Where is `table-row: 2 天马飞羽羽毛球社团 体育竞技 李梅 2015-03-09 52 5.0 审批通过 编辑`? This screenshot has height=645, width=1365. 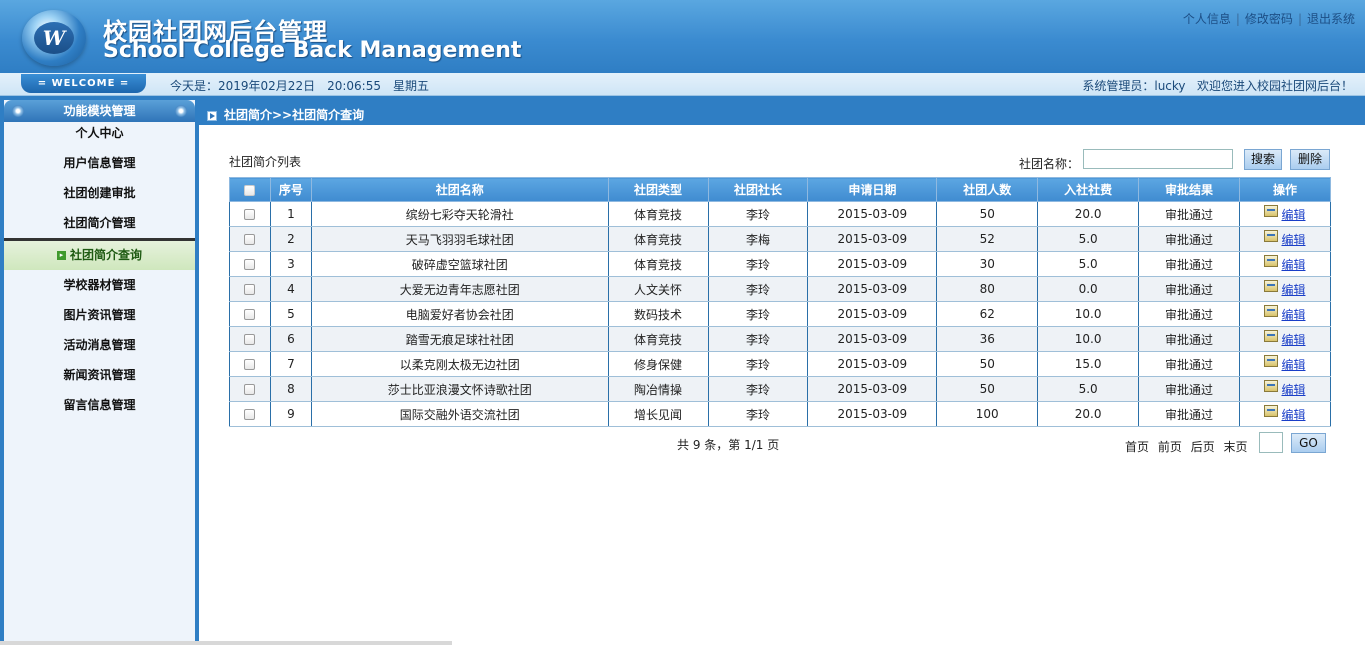
table-row: 2 天马飞羽羽毛球社团 体育竞技 李梅 2015-03-09 52 5.0 审批通过 编辑 is located at coordinates (780, 239).